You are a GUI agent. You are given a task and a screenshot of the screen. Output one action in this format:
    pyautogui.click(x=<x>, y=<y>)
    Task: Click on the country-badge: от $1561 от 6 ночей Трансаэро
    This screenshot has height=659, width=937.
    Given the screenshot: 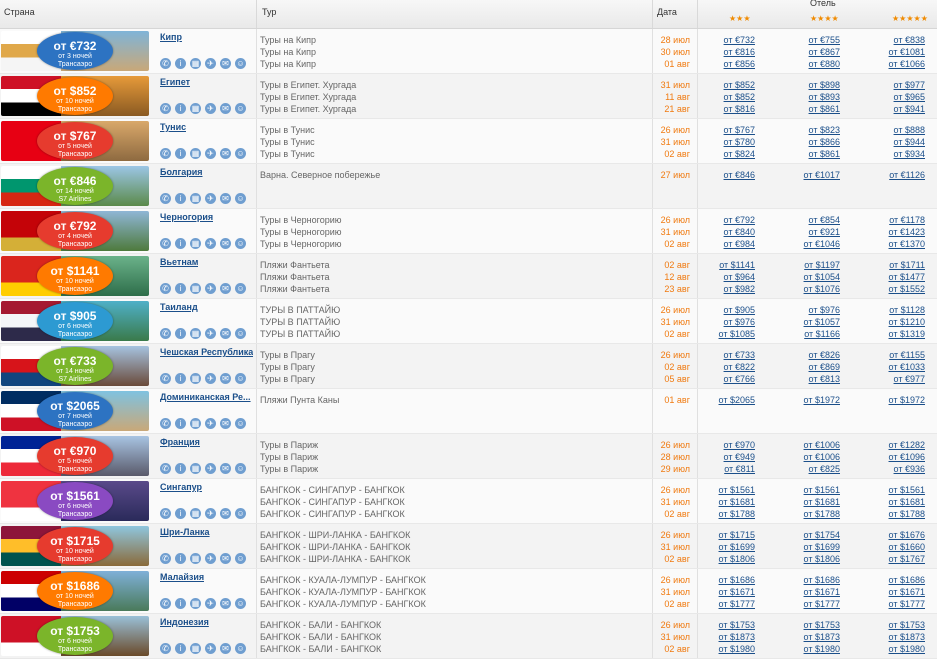 What is the action you would take?
    pyautogui.click(x=75, y=501)
    